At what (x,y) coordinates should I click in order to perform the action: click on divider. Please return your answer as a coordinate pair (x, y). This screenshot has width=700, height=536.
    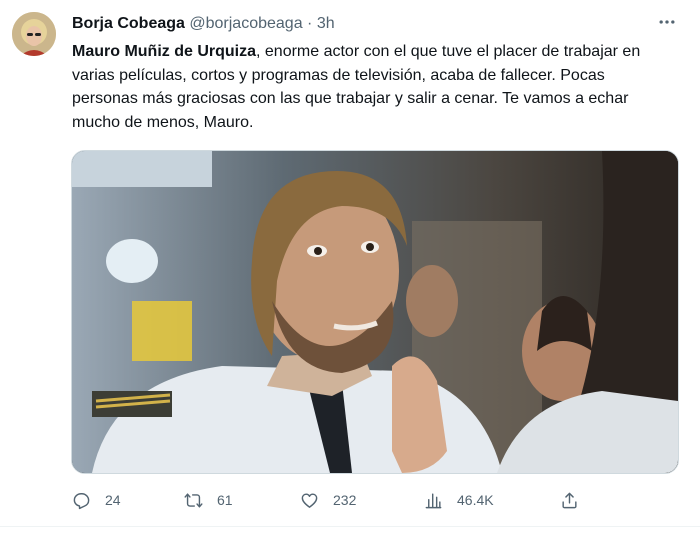
    Looking at the image, I should click on (350, 526).